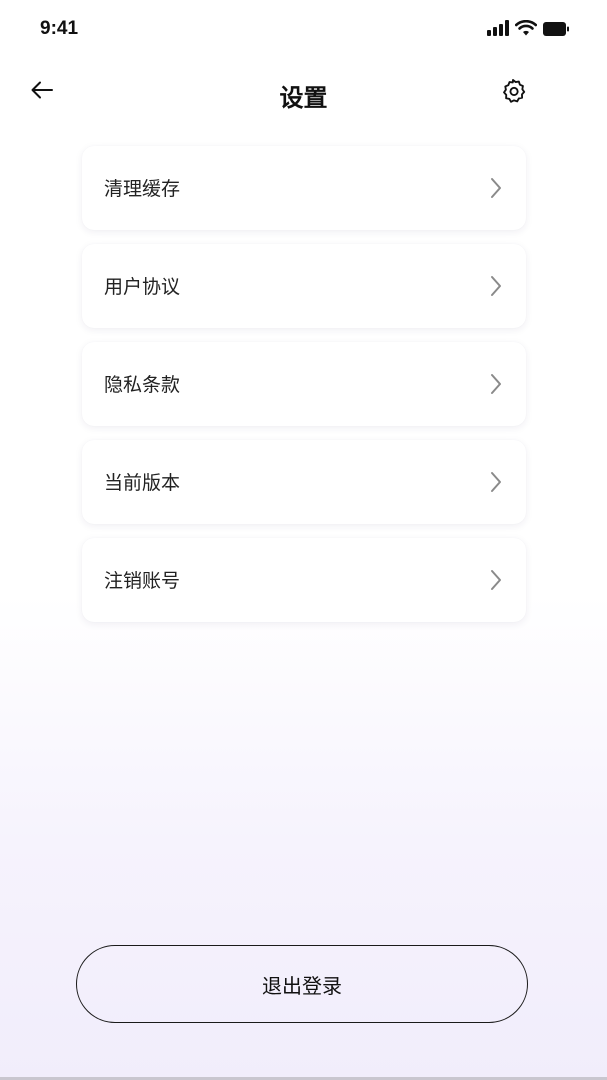 The image size is (607, 1080). What do you see at coordinates (142, 581) in the screenshot?
I see `menu-item-label: 注销账号` at bounding box center [142, 581].